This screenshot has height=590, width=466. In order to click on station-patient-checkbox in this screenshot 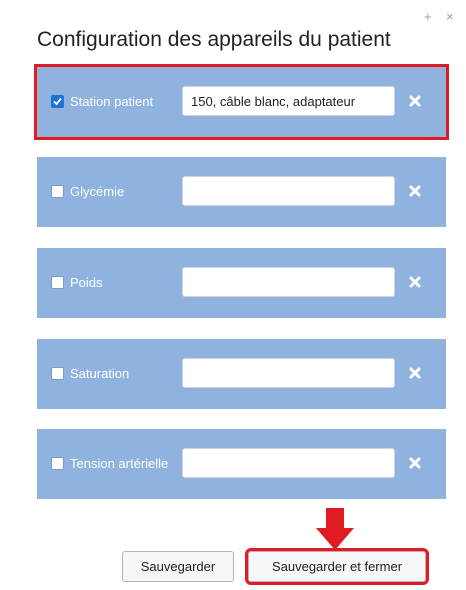, I will do `click(57, 101)`.